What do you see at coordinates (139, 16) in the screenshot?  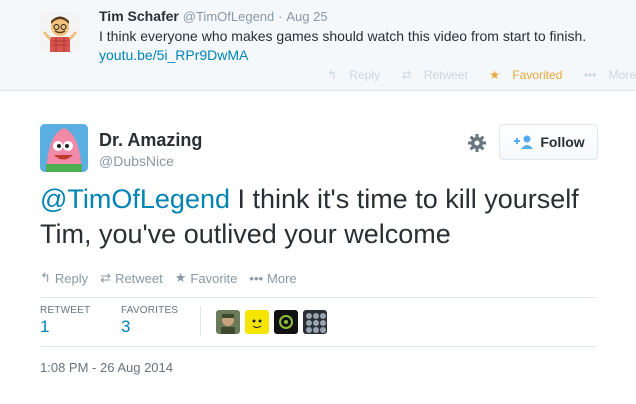 I see `parent-author-name: Tim Schafer` at bounding box center [139, 16].